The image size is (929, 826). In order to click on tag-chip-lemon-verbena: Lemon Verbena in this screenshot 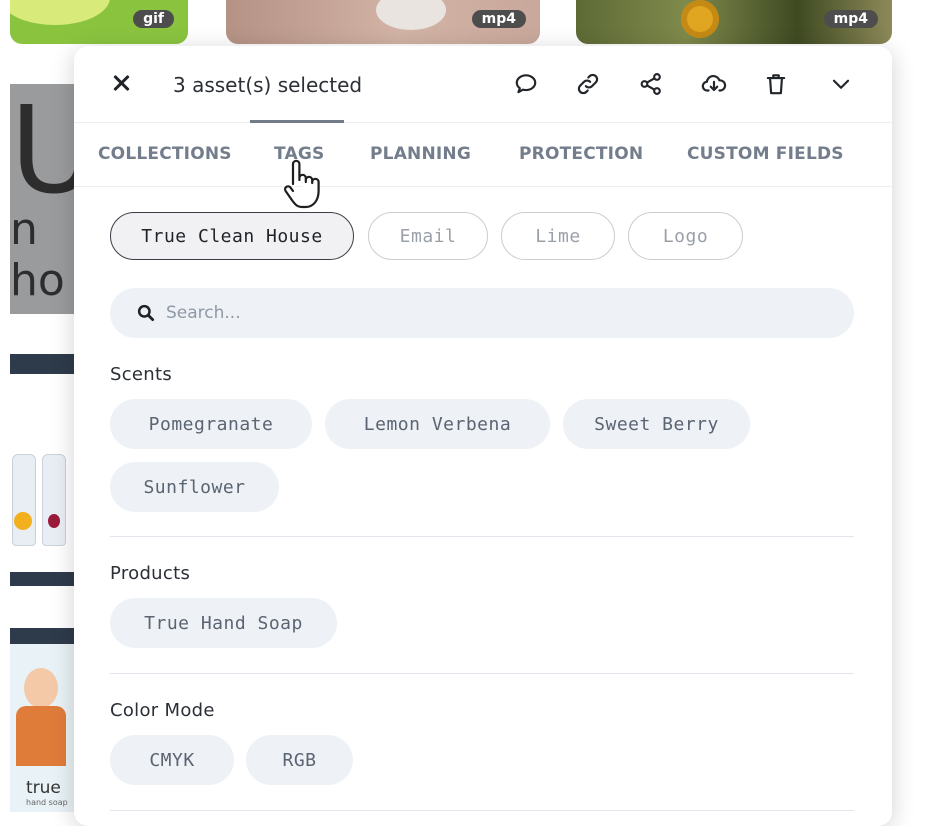, I will do `click(437, 424)`.